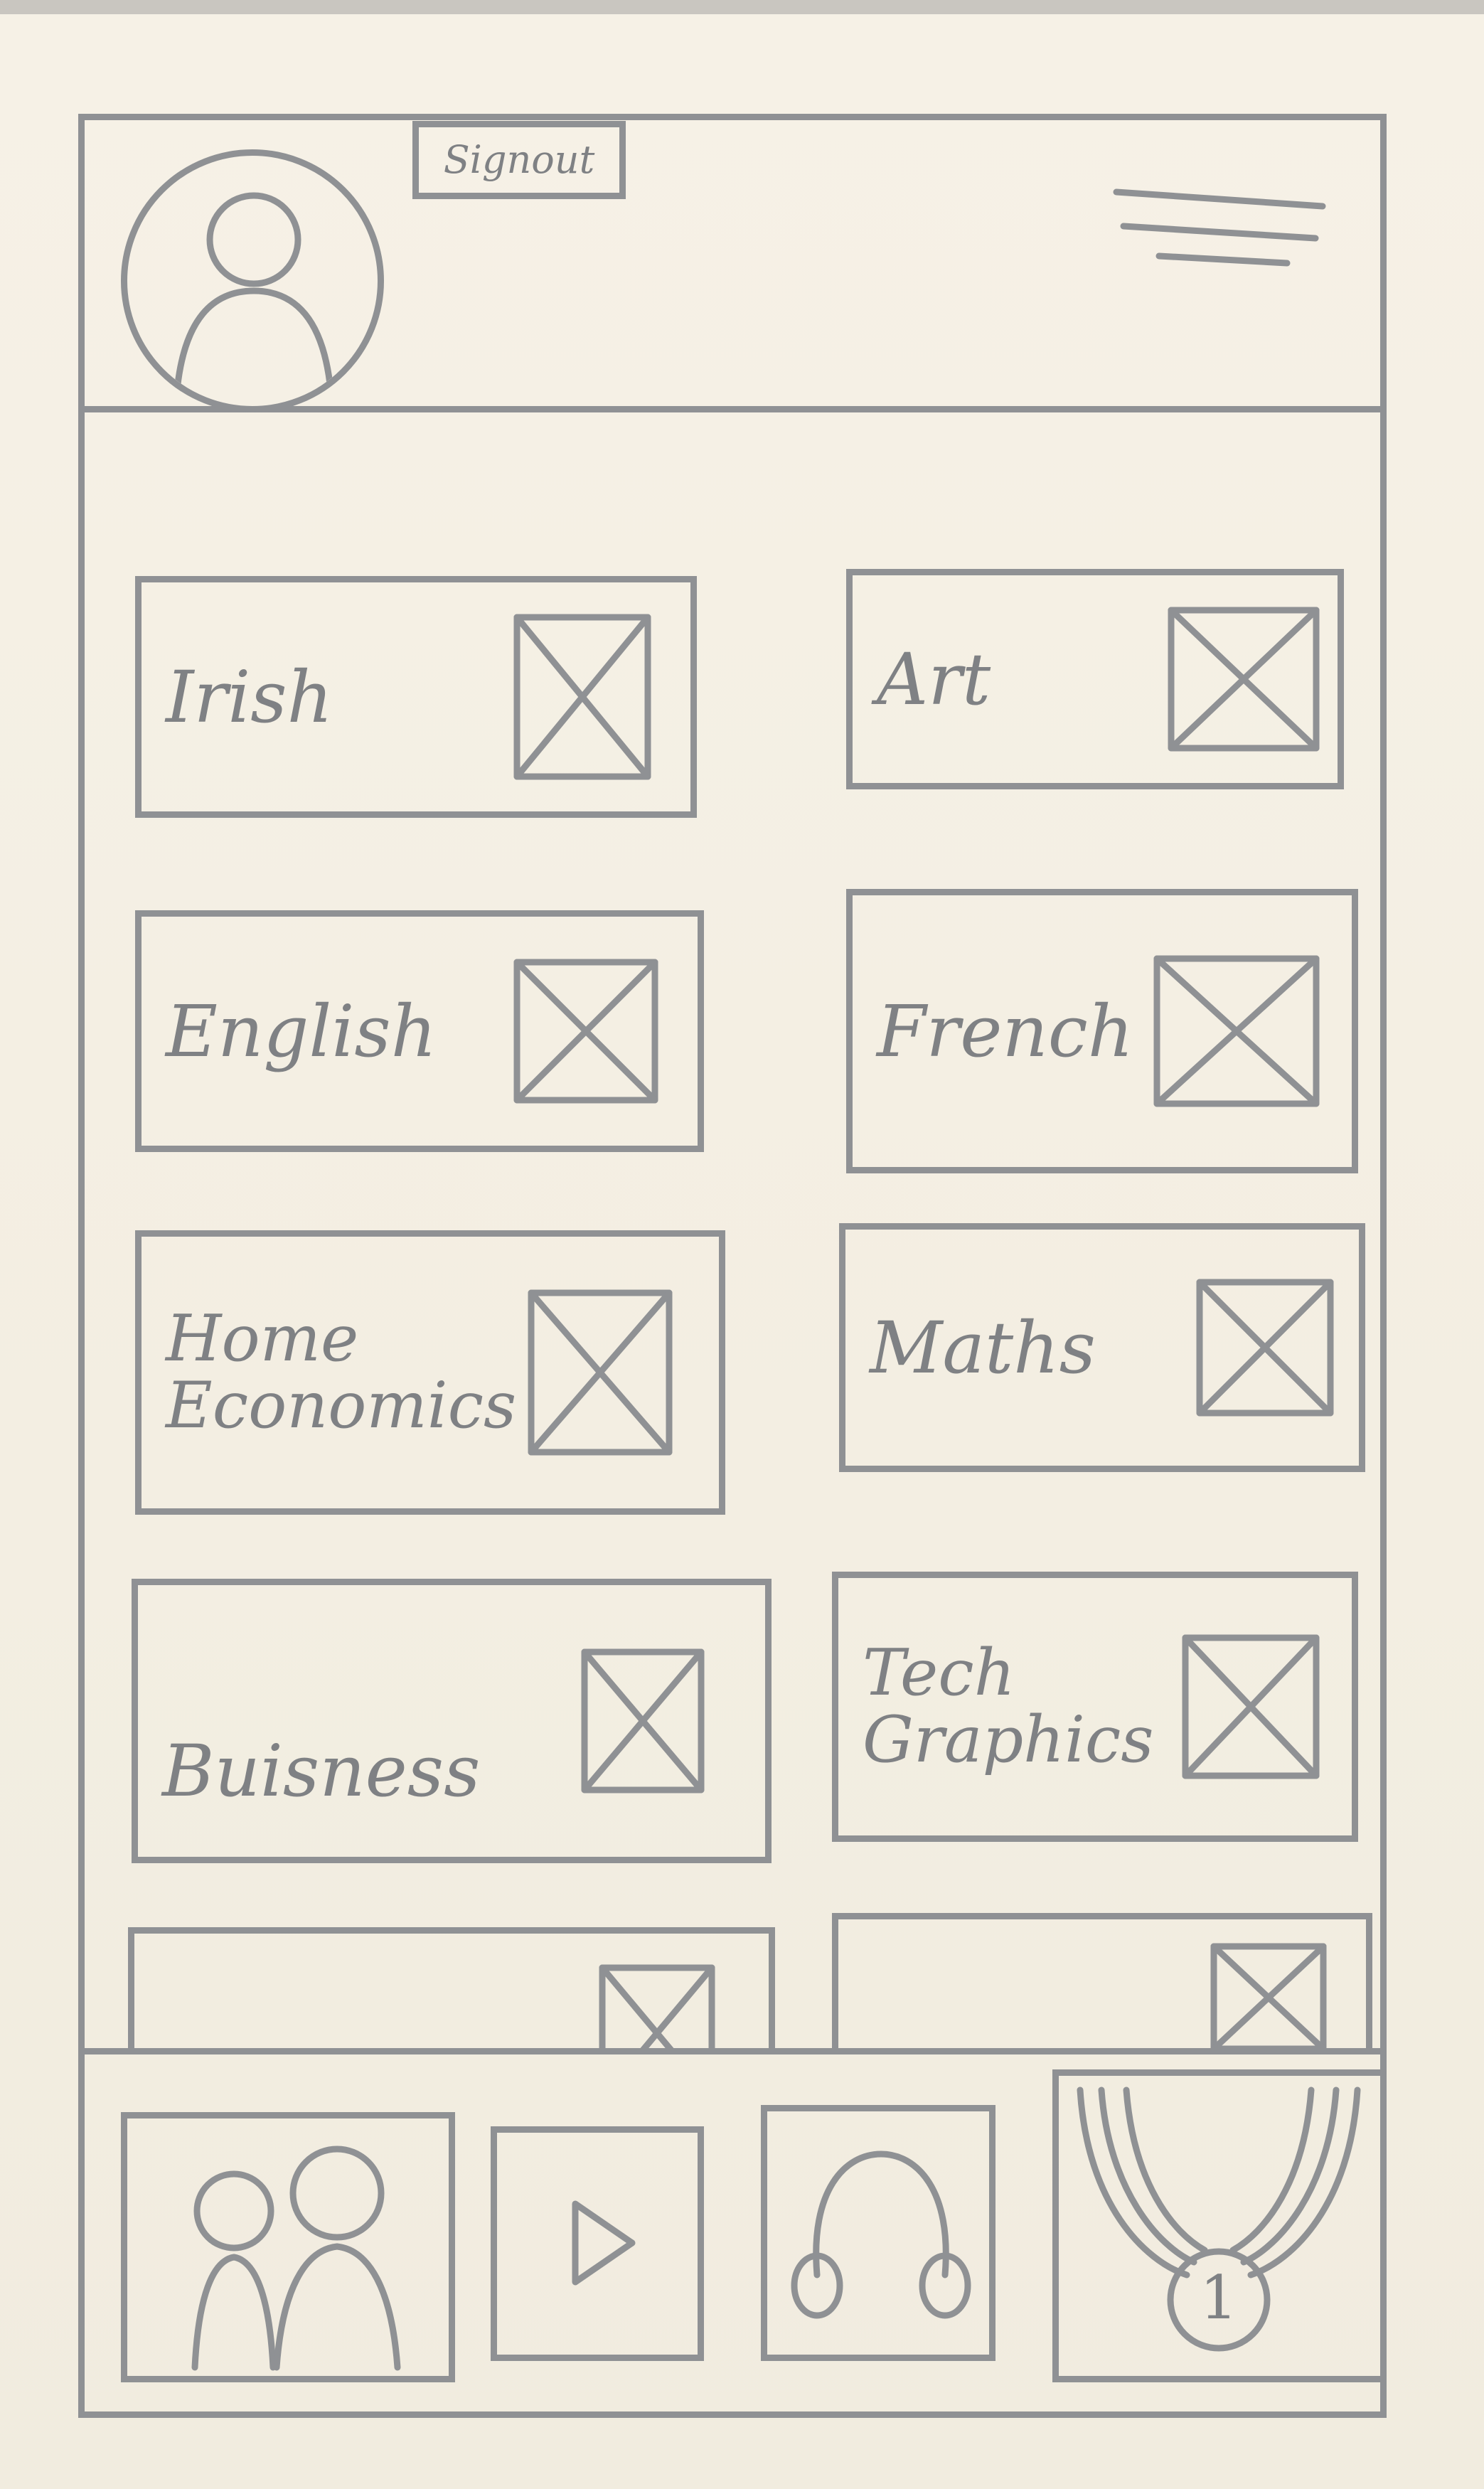 This screenshot has height=2489, width=1484. Describe the element at coordinates (1219, 2226) in the screenshot. I see `nav-achievements-button: 1` at that location.